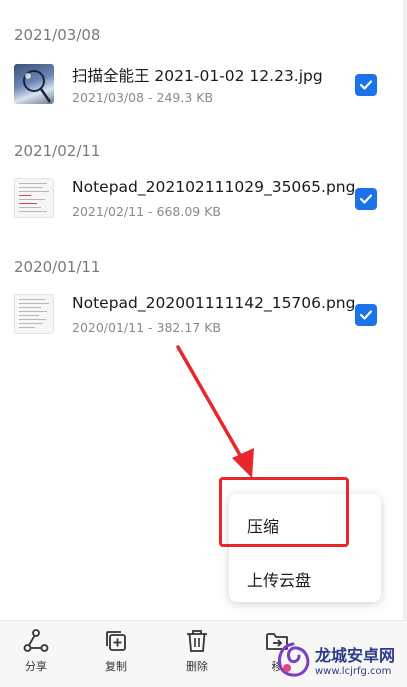 The height and width of the screenshot is (687, 407). Describe the element at coordinates (116, 641) in the screenshot. I see `copy-icon` at that location.